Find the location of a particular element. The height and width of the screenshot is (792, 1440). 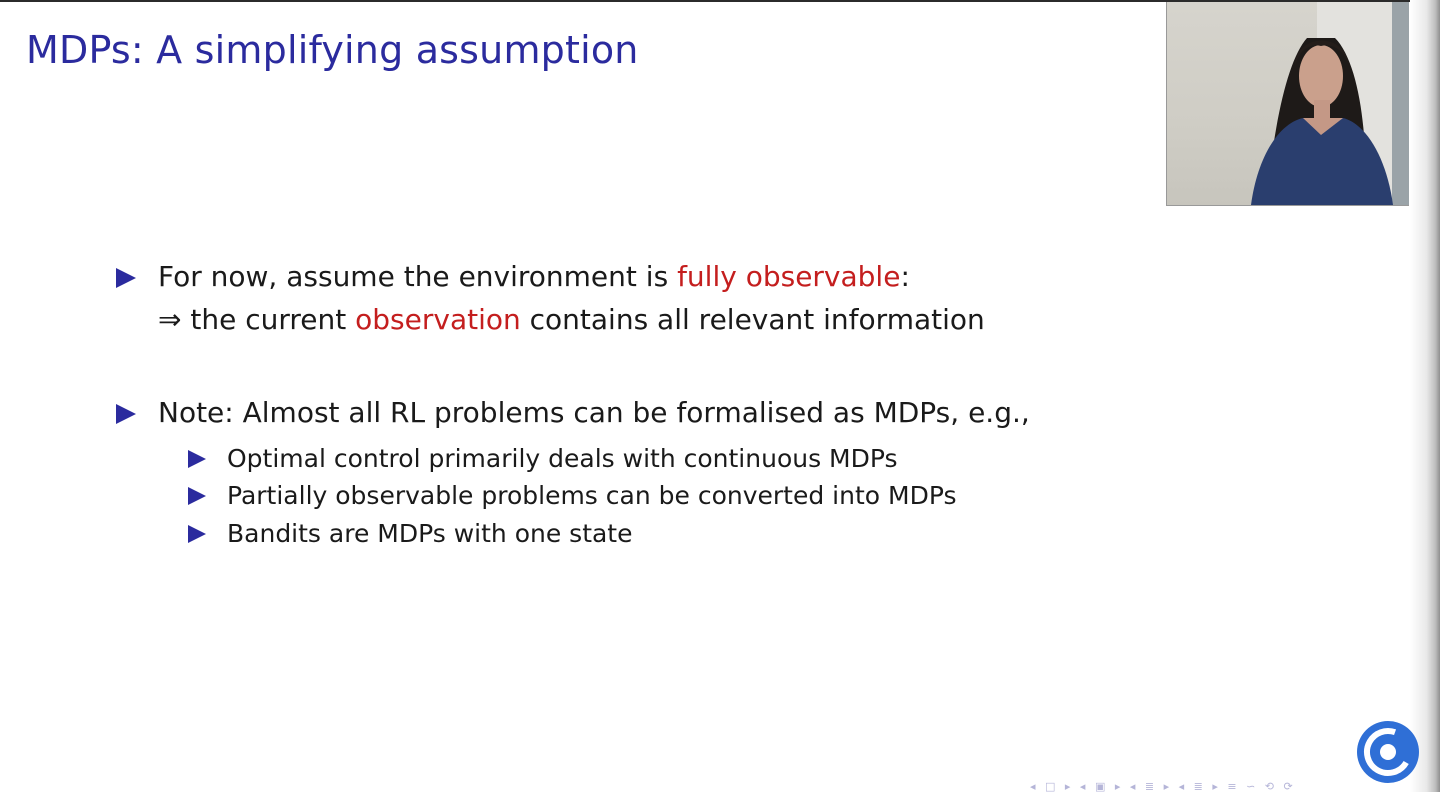

subbullet-3: Bandits are MDPs with one state is located at coordinates (430, 533).